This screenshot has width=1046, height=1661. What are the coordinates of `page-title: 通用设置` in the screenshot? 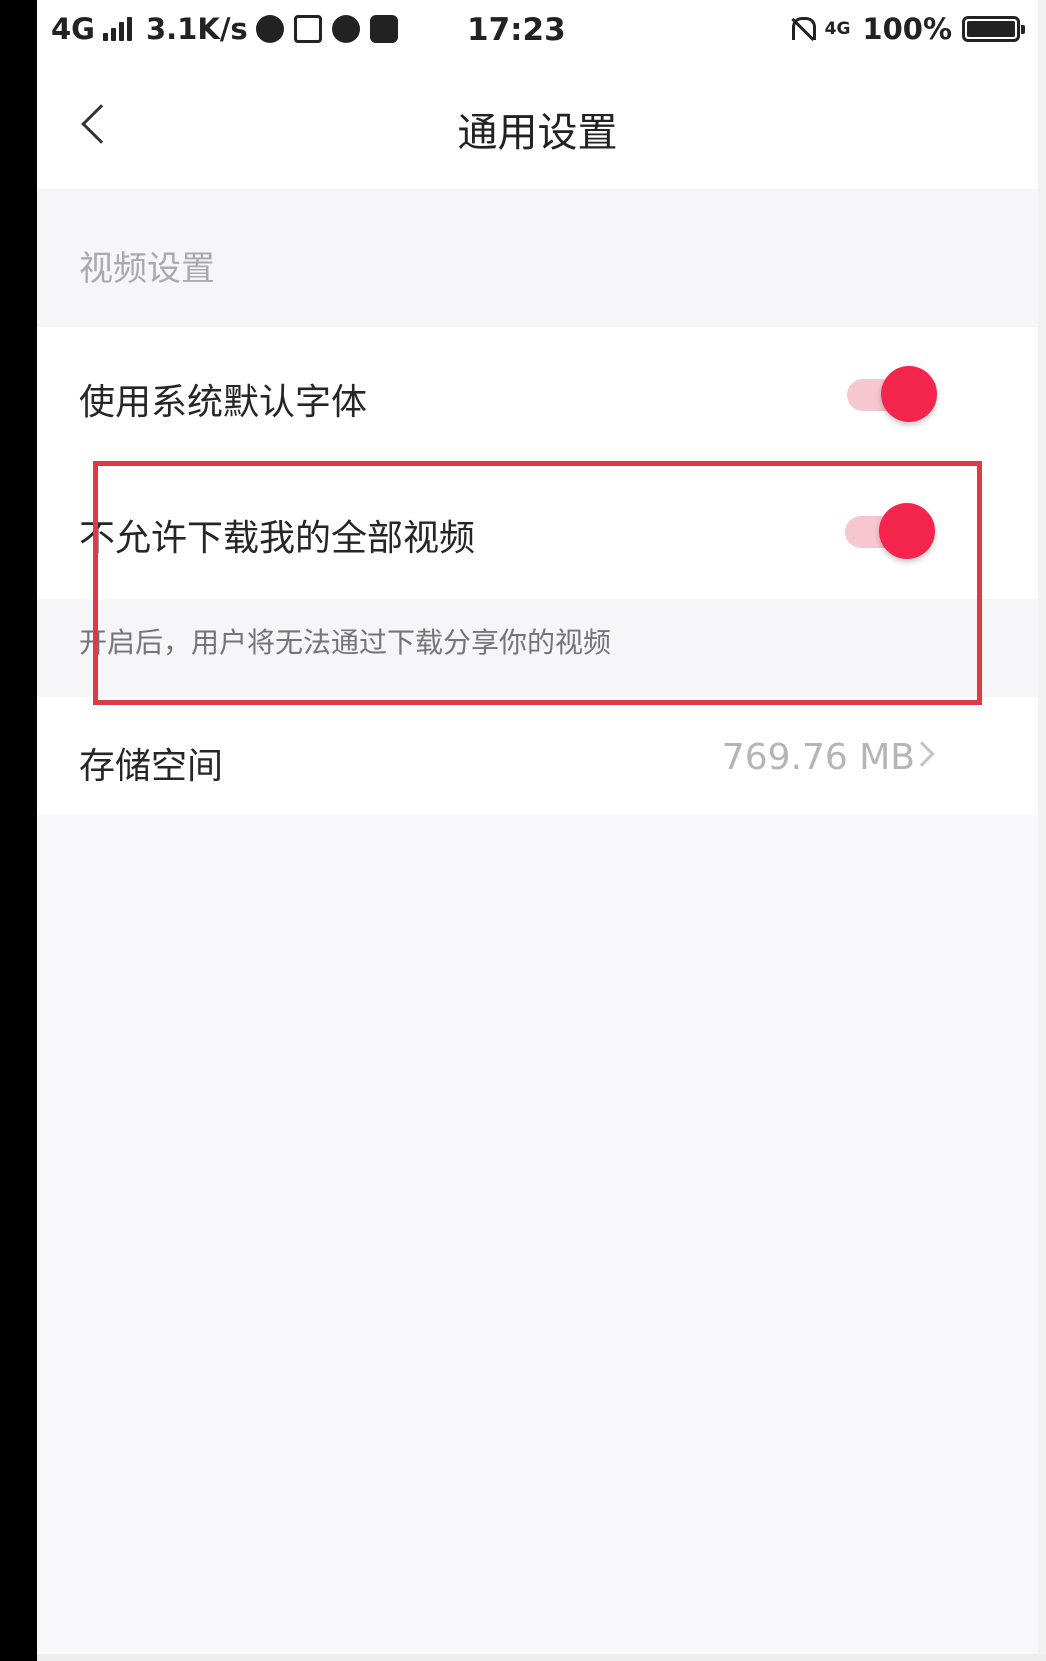 It's located at (537, 133).